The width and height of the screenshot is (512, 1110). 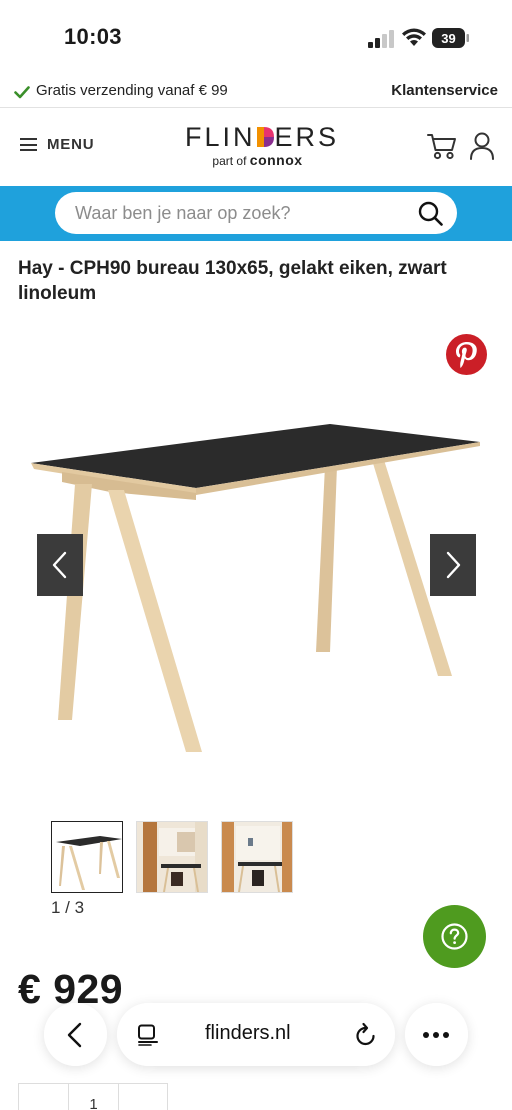 I want to click on browser-back-button, so click(x=75, y=1034).